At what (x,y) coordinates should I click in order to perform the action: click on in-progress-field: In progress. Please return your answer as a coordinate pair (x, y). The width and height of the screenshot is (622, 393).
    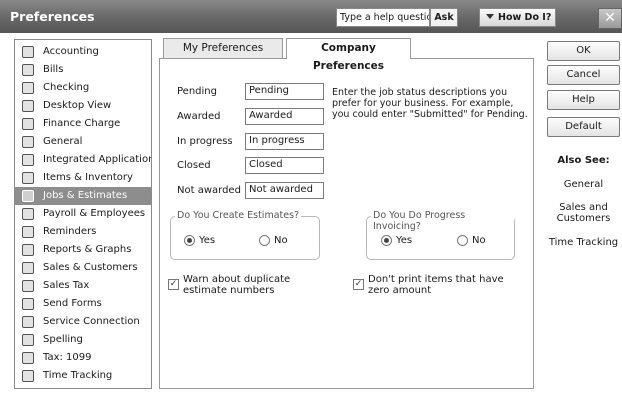
    Looking at the image, I should click on (284, 141).